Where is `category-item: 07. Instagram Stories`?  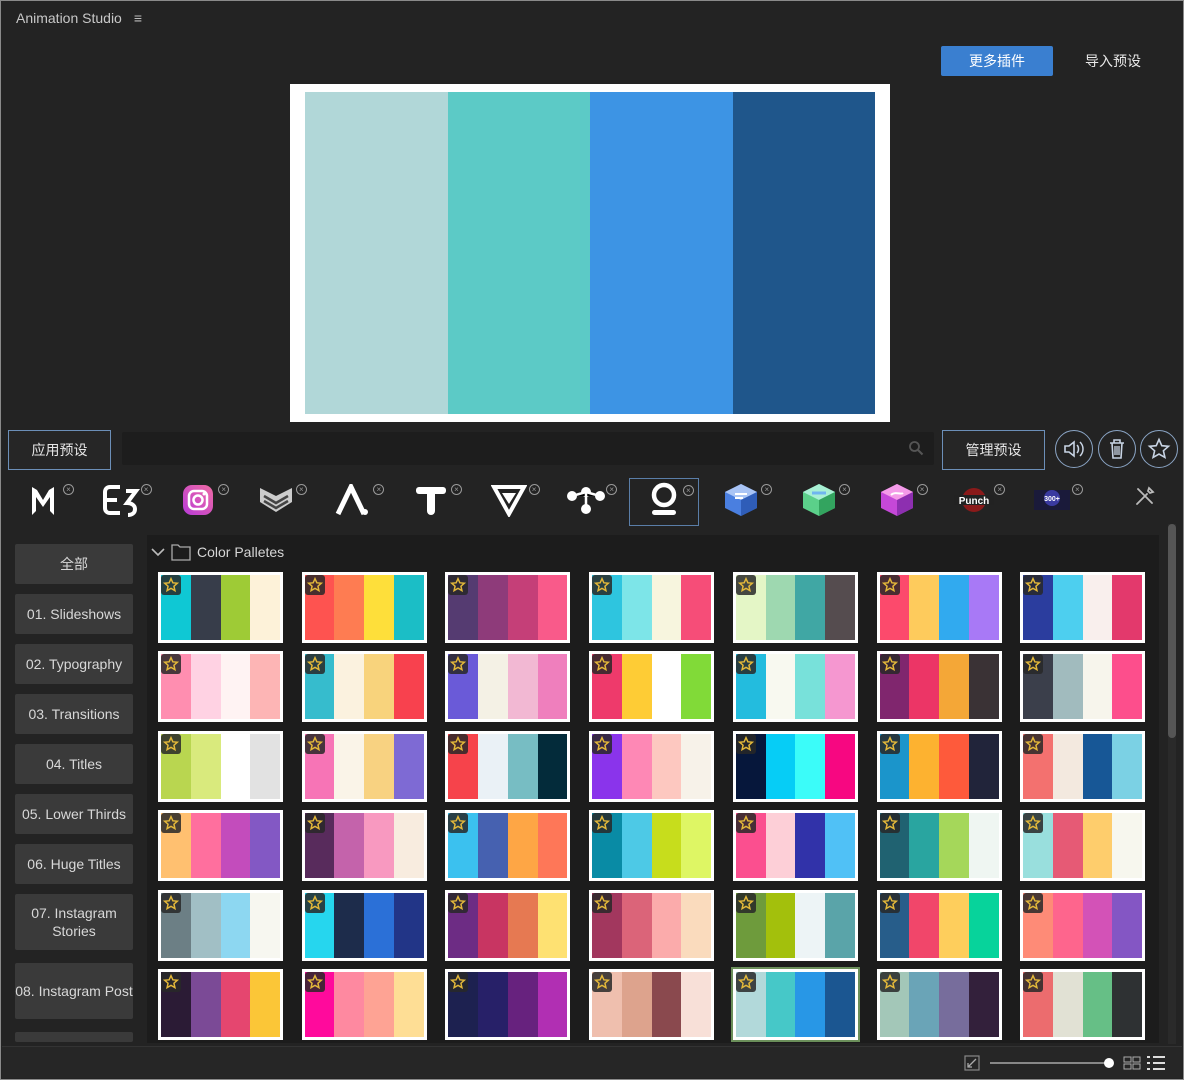
category-item: 07. Instagram Stories is located at coordinates (74, 922).